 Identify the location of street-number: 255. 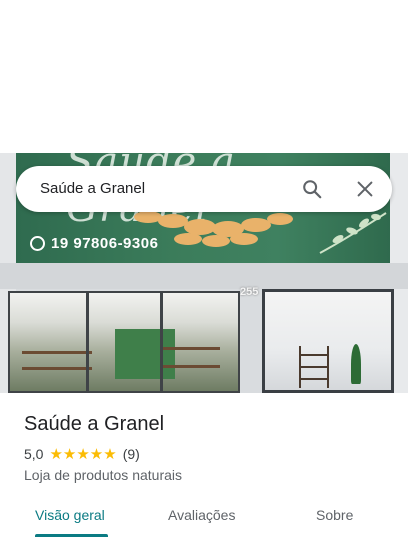
(249, 292).